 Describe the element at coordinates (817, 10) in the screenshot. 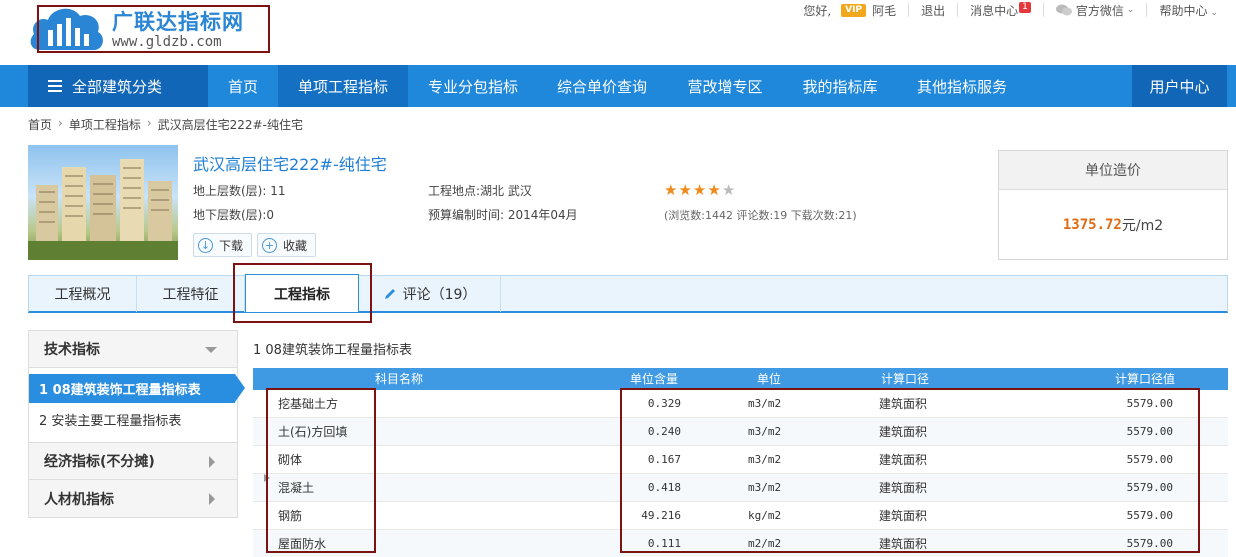

I see `greeting: 您好,` at that location.